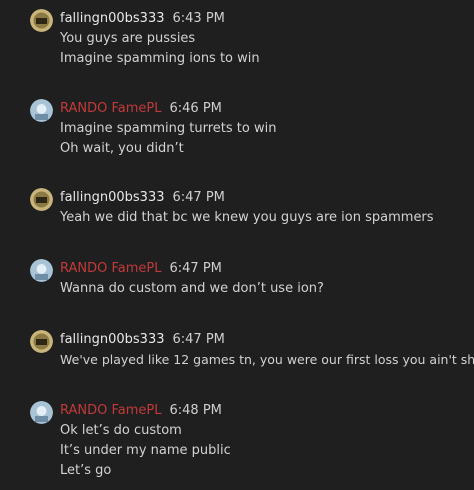 The width and height of the screenshot is (474, 490). I want to click on message-line: Imagine spamming turrets to win, so click(168, 128).